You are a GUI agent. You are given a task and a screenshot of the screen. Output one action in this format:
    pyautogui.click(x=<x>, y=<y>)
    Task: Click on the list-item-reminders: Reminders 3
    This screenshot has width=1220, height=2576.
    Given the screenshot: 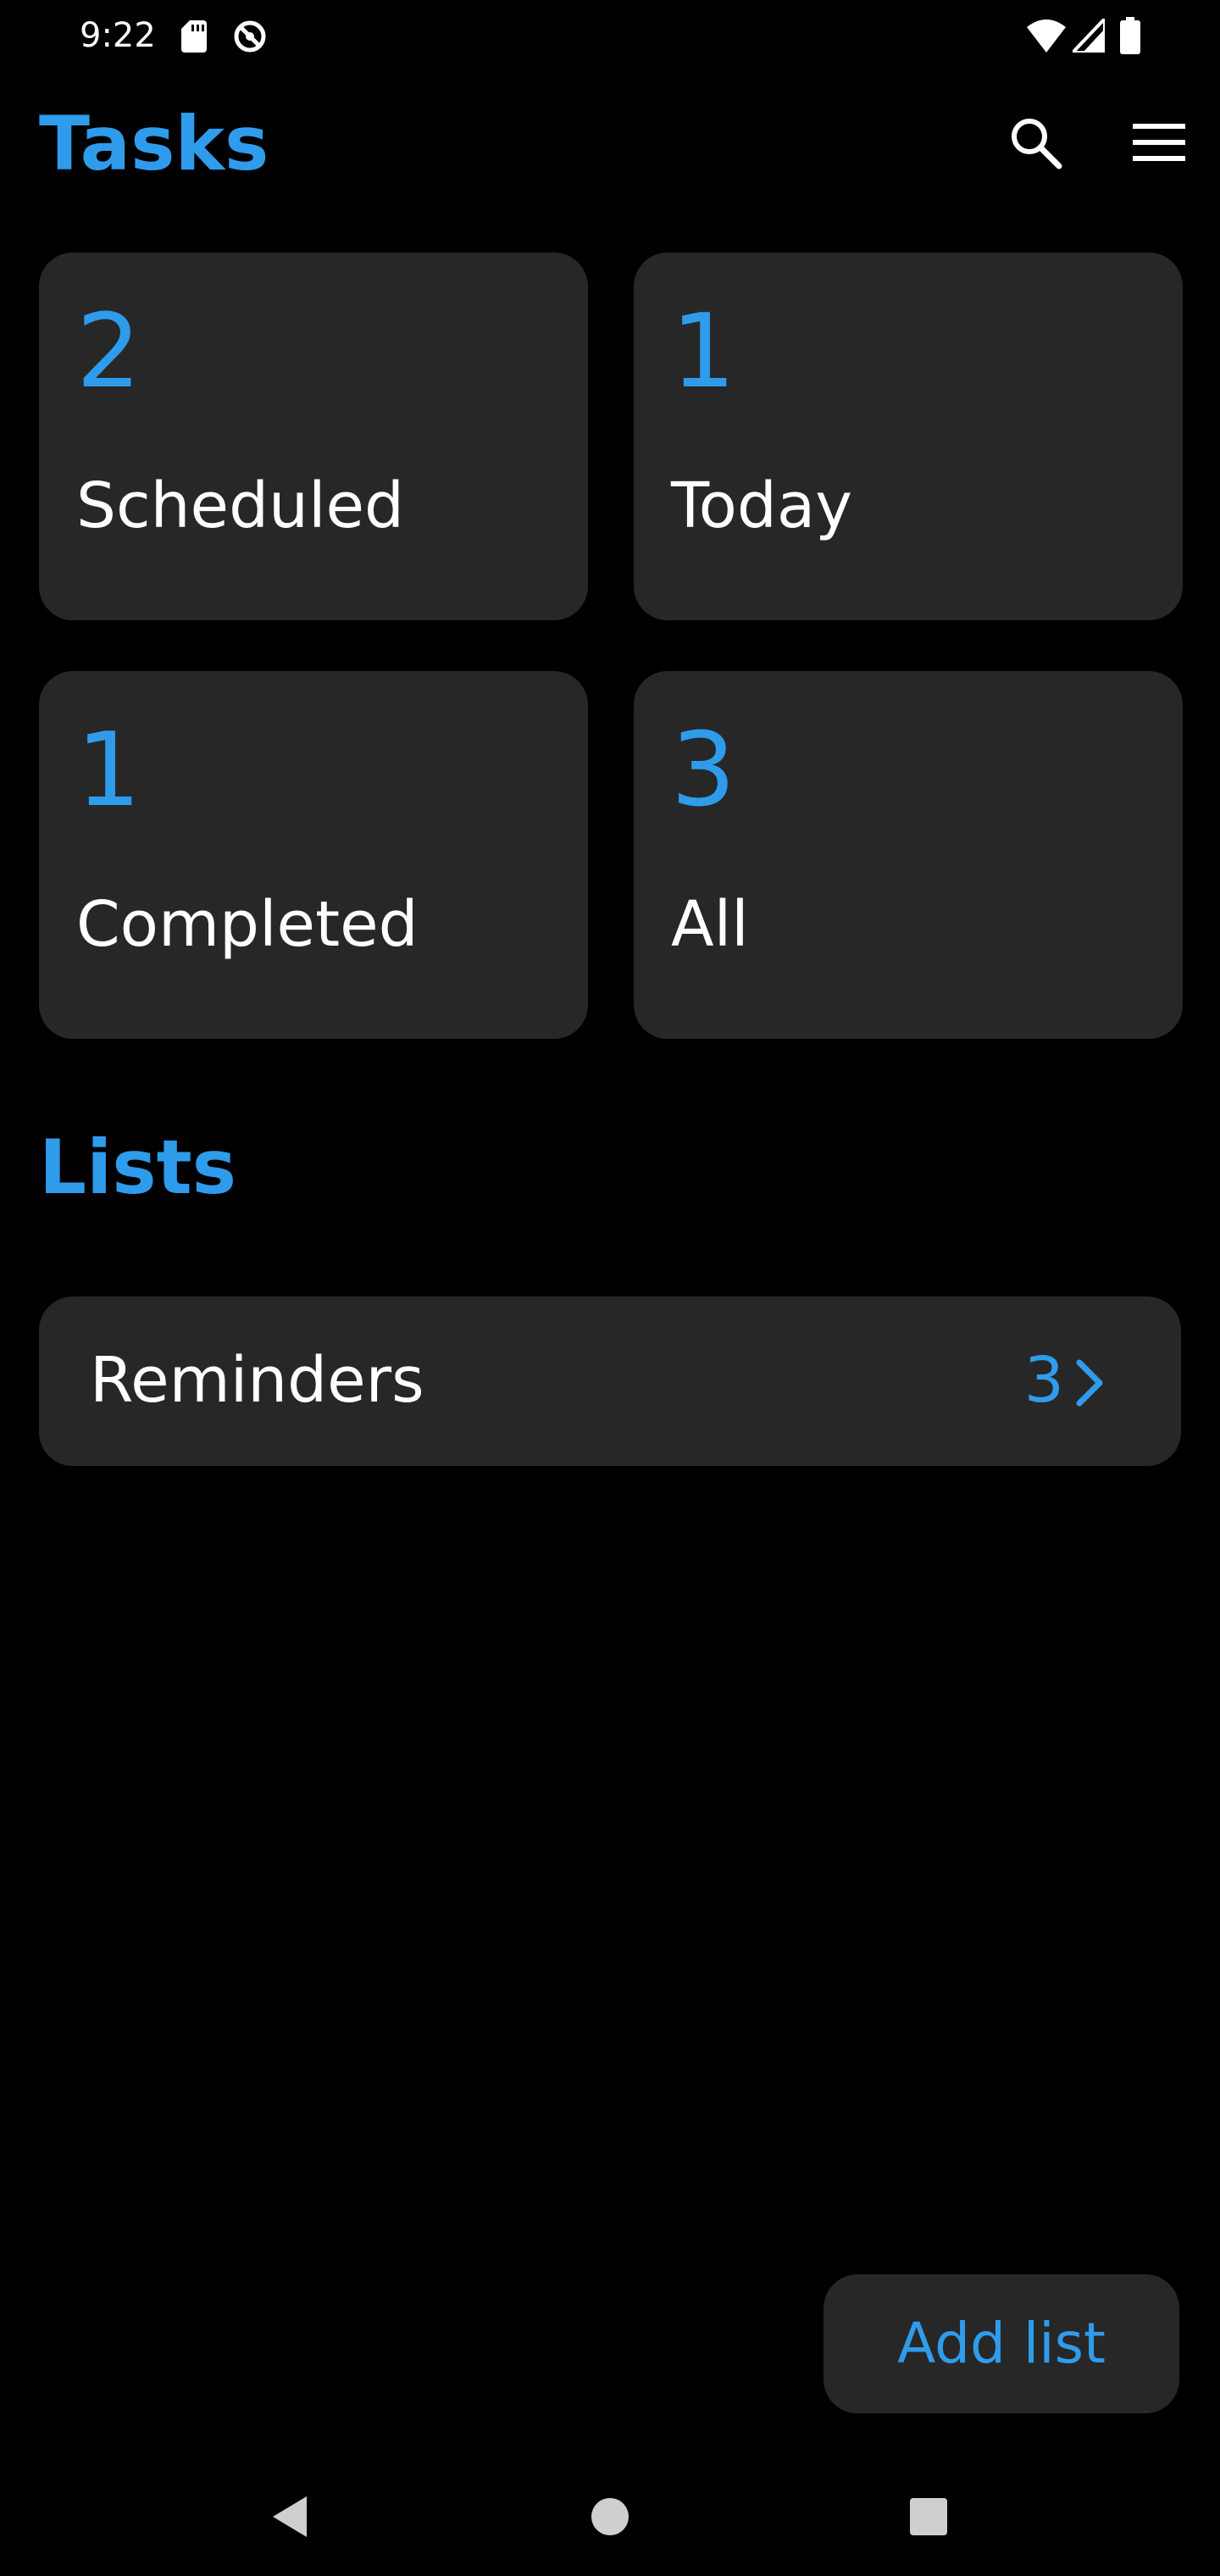 What is the action you would take?
    pyautogui.click(x=610, y=1381)
    